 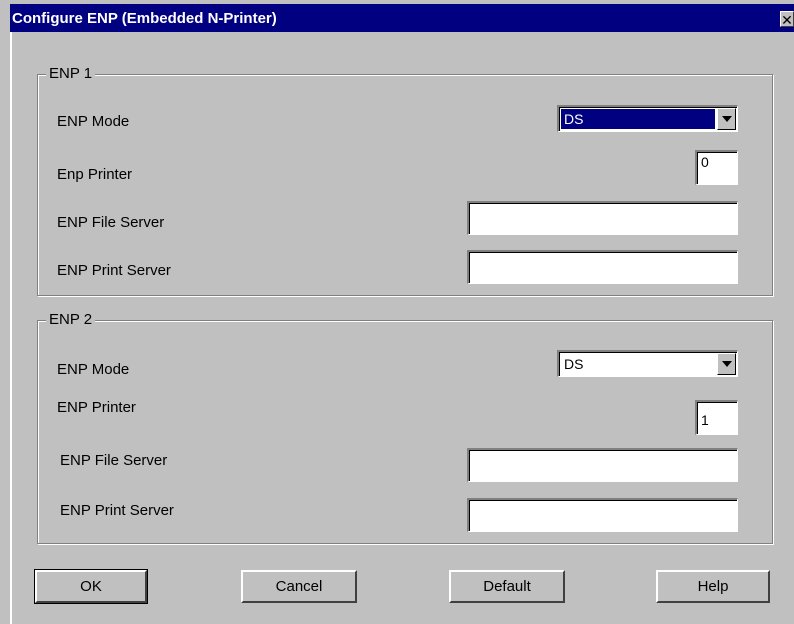 I want to click on ok-button: OK, so click(x=91, y=586).